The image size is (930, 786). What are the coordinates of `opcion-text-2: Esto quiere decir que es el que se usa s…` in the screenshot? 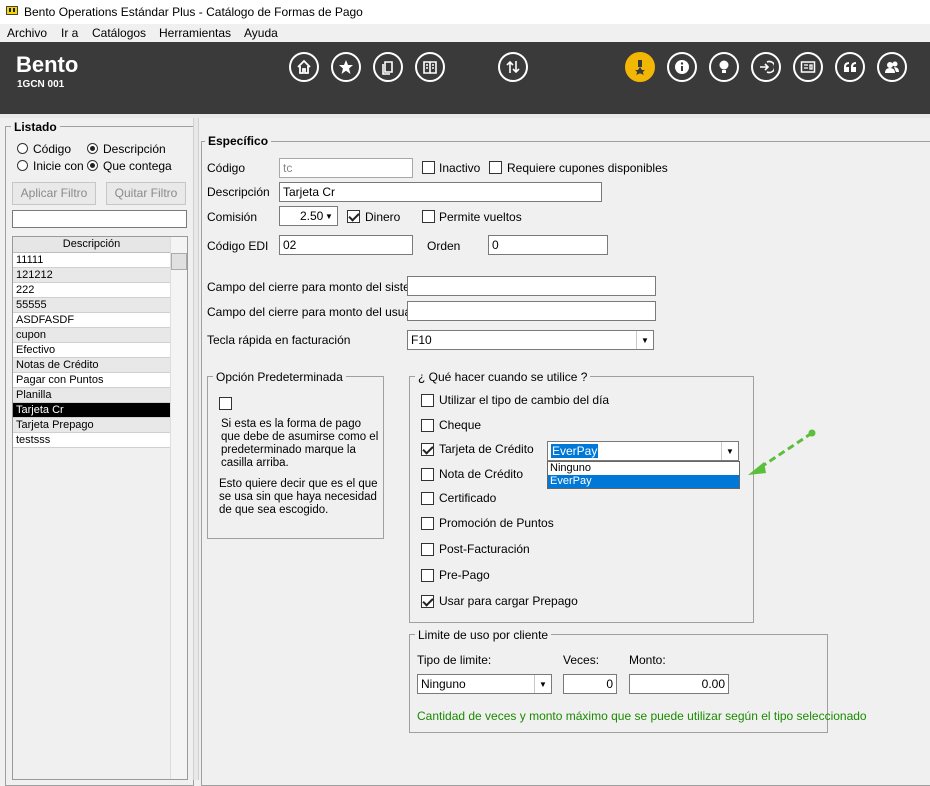 It's located at (298, 497).